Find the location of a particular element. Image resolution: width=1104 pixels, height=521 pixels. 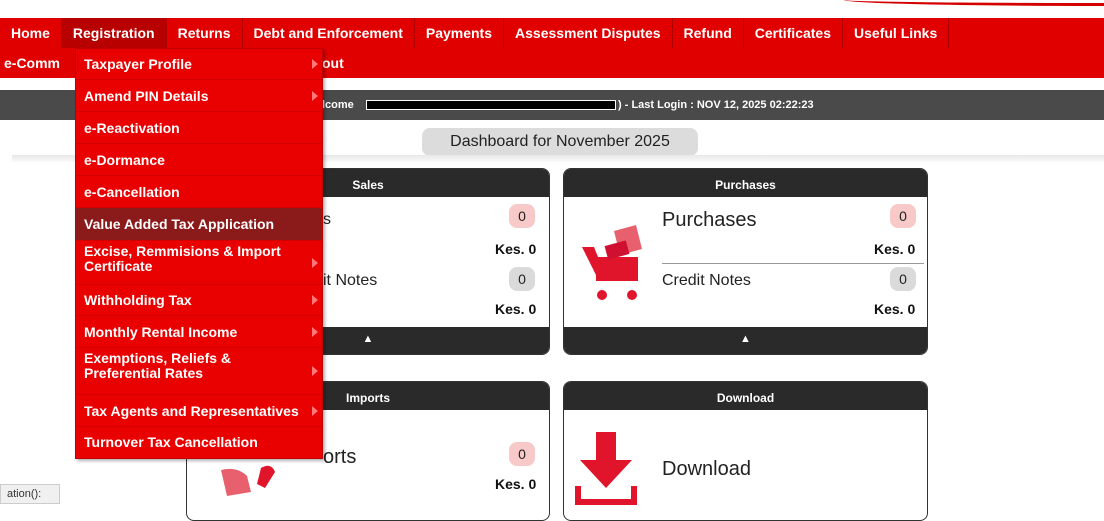

nav-returns: Returns is located at coordinates (205, 33).